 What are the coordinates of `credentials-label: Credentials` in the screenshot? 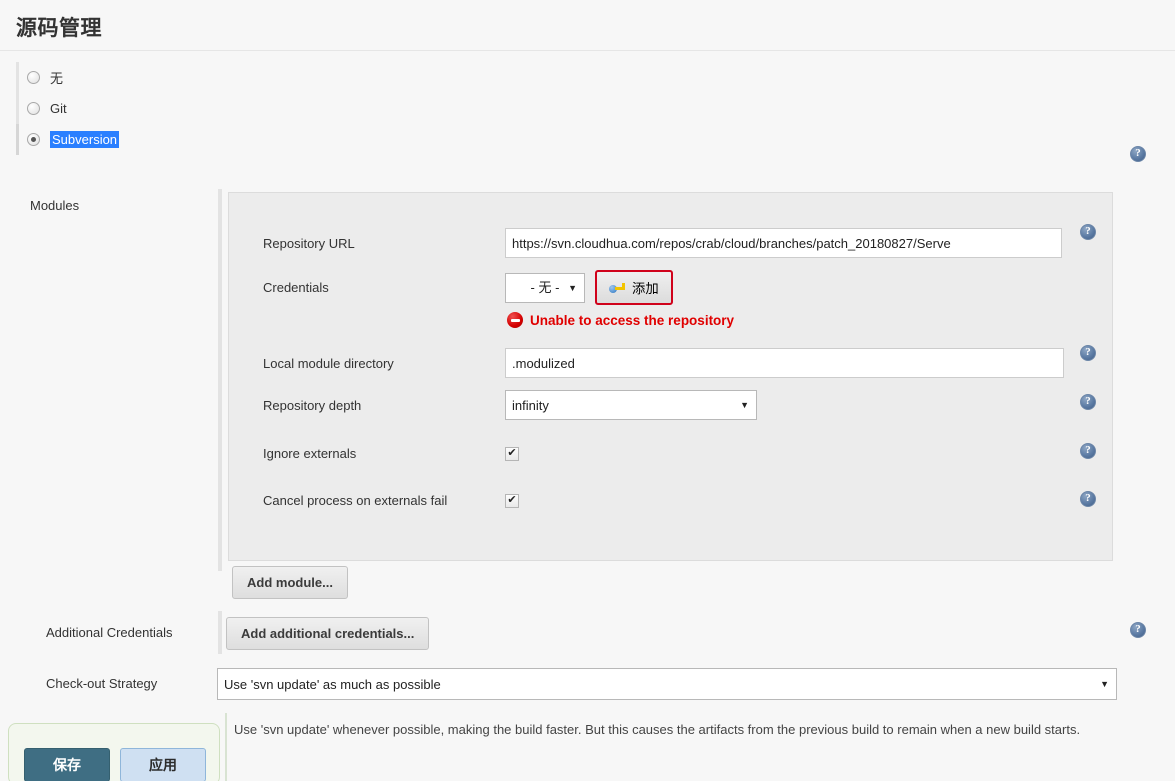 It's located at (296, 287).